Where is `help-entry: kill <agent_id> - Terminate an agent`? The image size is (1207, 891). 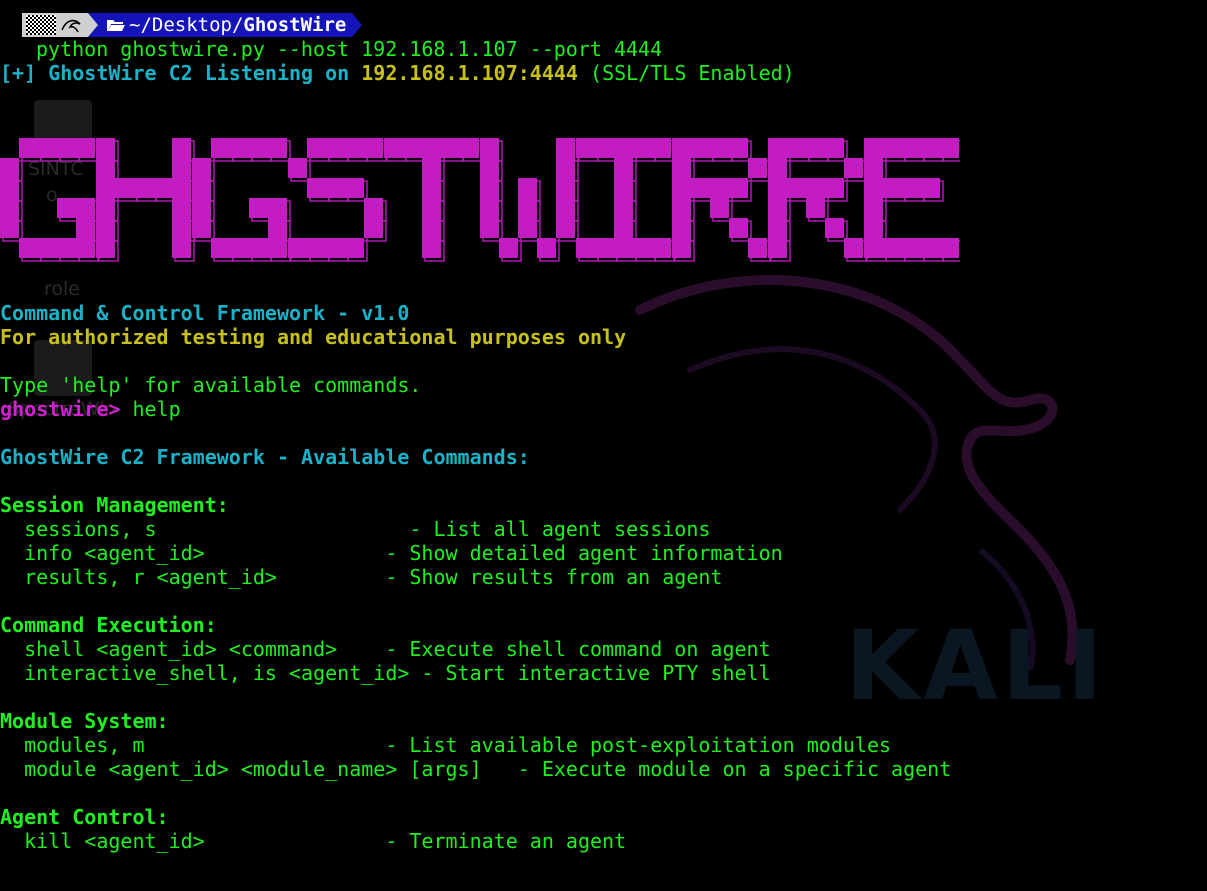 help-entry: kill <agent_id> - Terminate an agent is located at coordinates (313, 841).